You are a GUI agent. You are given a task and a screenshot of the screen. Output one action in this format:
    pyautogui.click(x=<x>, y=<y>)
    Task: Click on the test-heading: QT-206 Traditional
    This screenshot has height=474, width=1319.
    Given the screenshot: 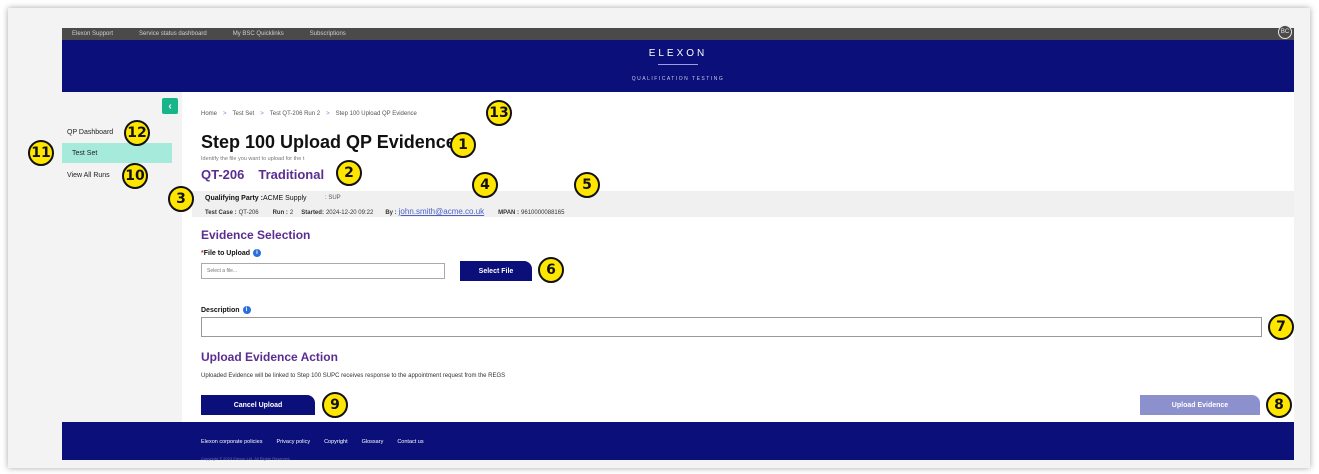 What is the action you would take?
    pyautogui.click(x=262, y=174)
    